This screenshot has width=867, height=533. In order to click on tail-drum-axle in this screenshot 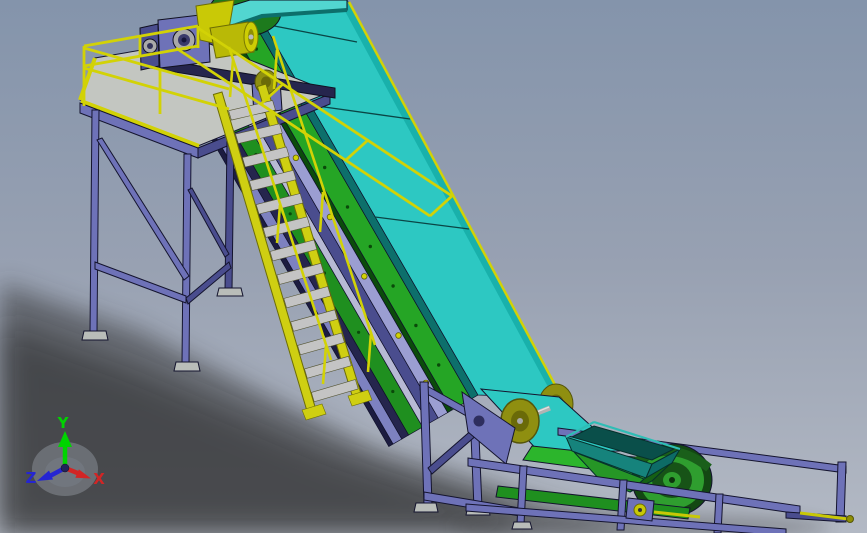, I will do `click(672, 480)`.